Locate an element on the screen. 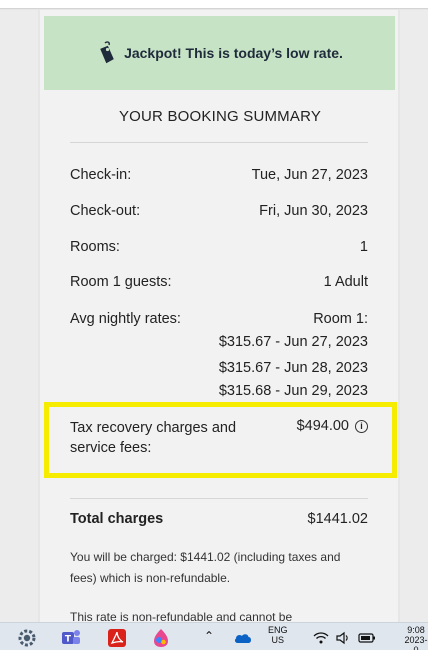 The image size is (428, 650). windows-taskbar: T ⌃ ENG US 9:08 2023-0 is located at coordinates (214, 636).